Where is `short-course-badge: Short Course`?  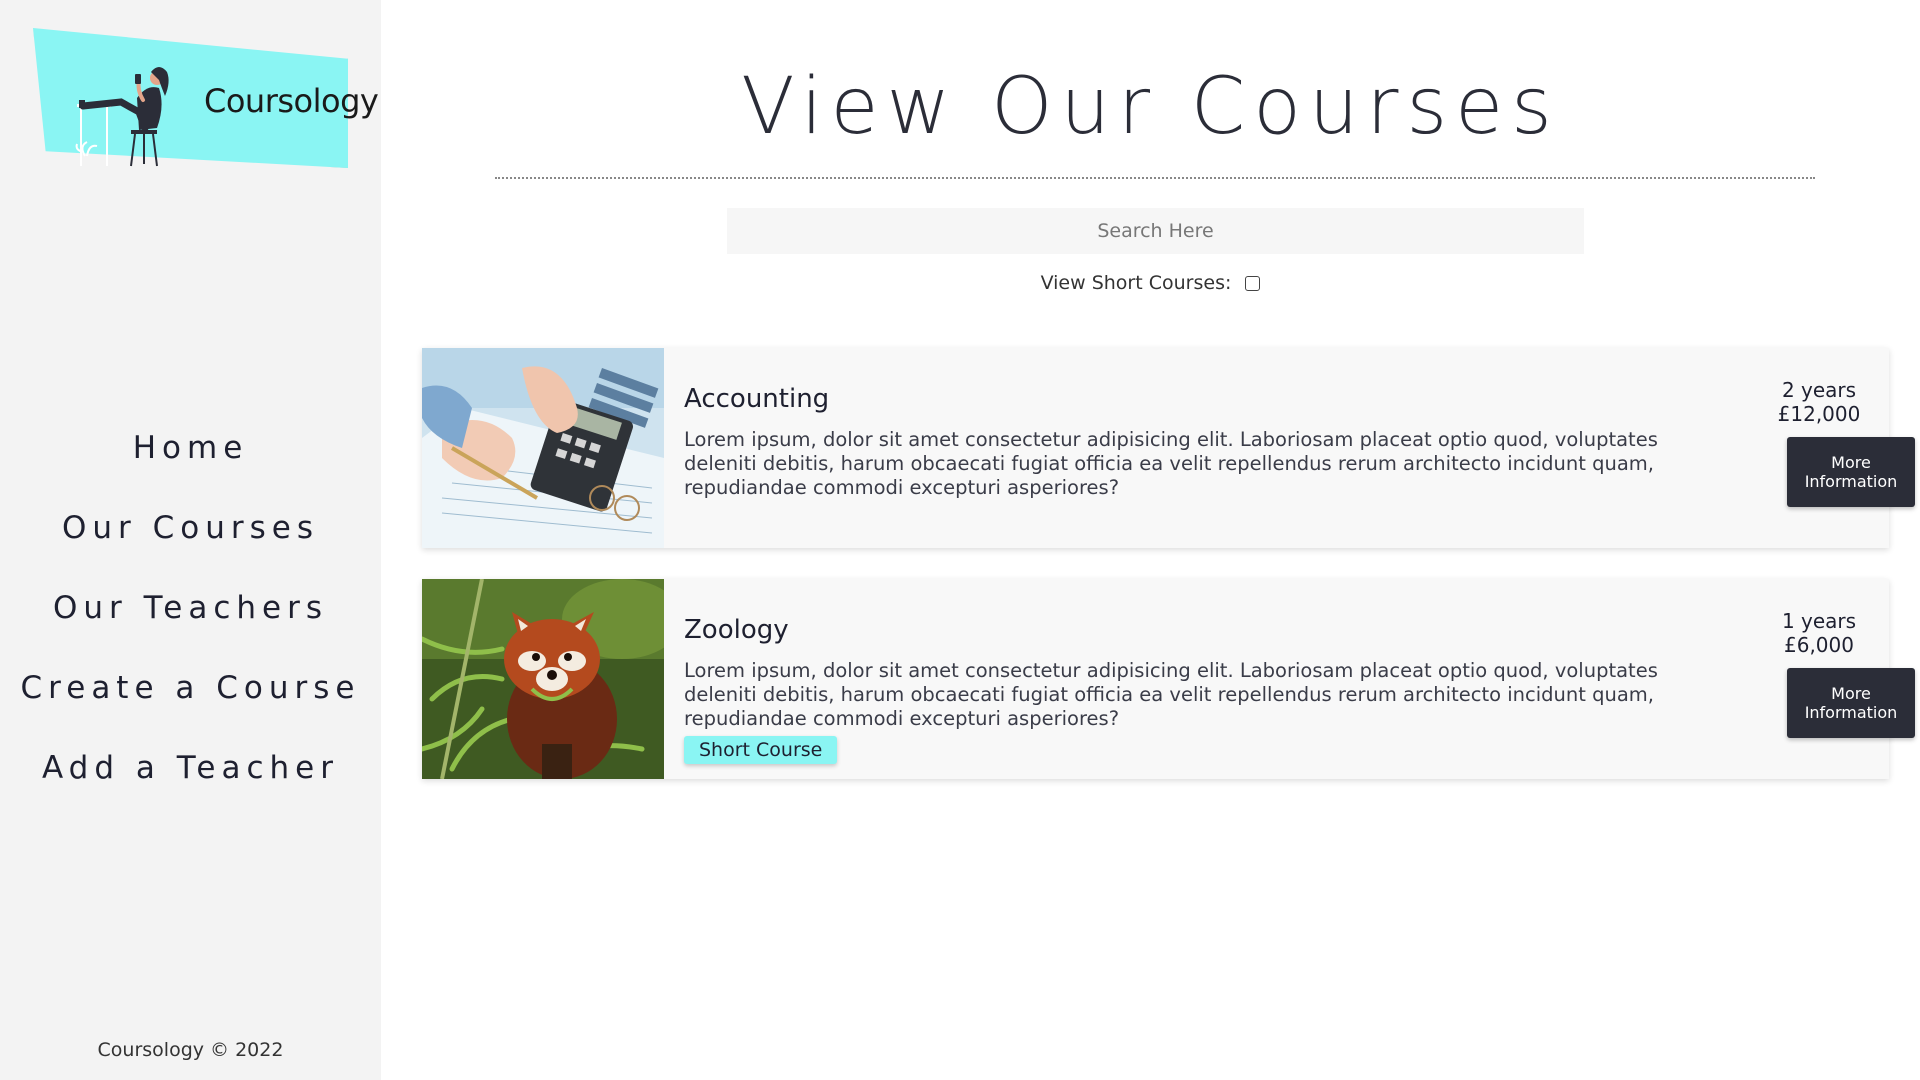
short-course-badge: Short Course is located at coordinates (761, 750).